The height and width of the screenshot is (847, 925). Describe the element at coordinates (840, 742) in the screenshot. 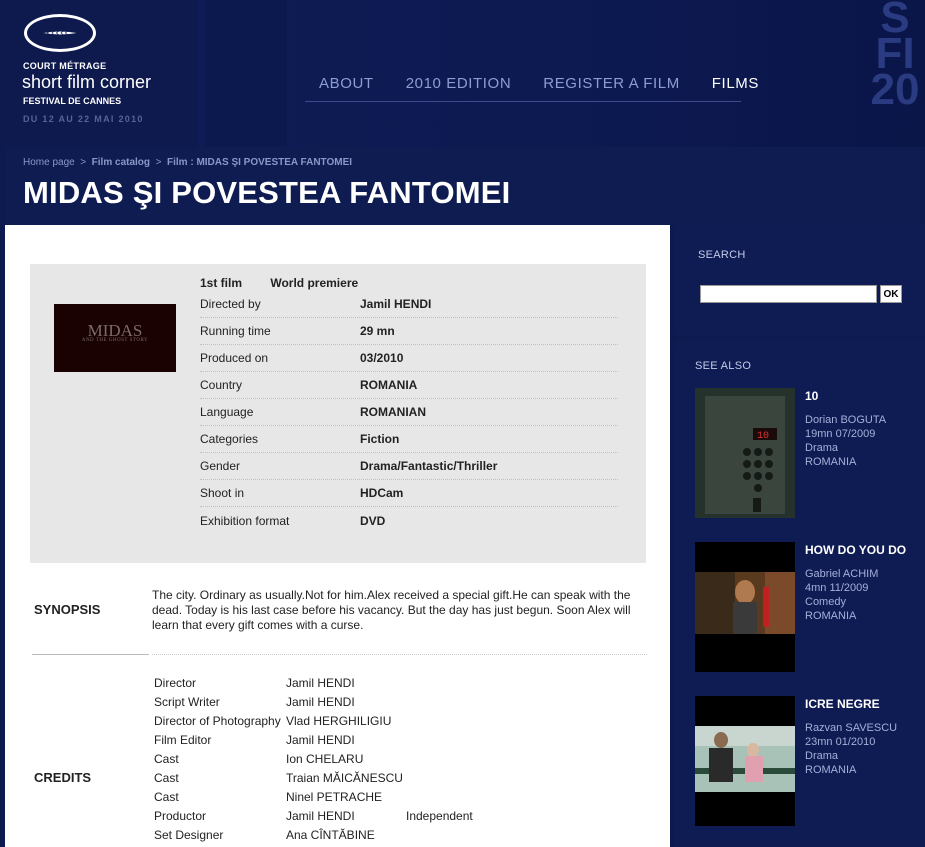

I see `see-also-duration: 23mn 01/2010` at that location.